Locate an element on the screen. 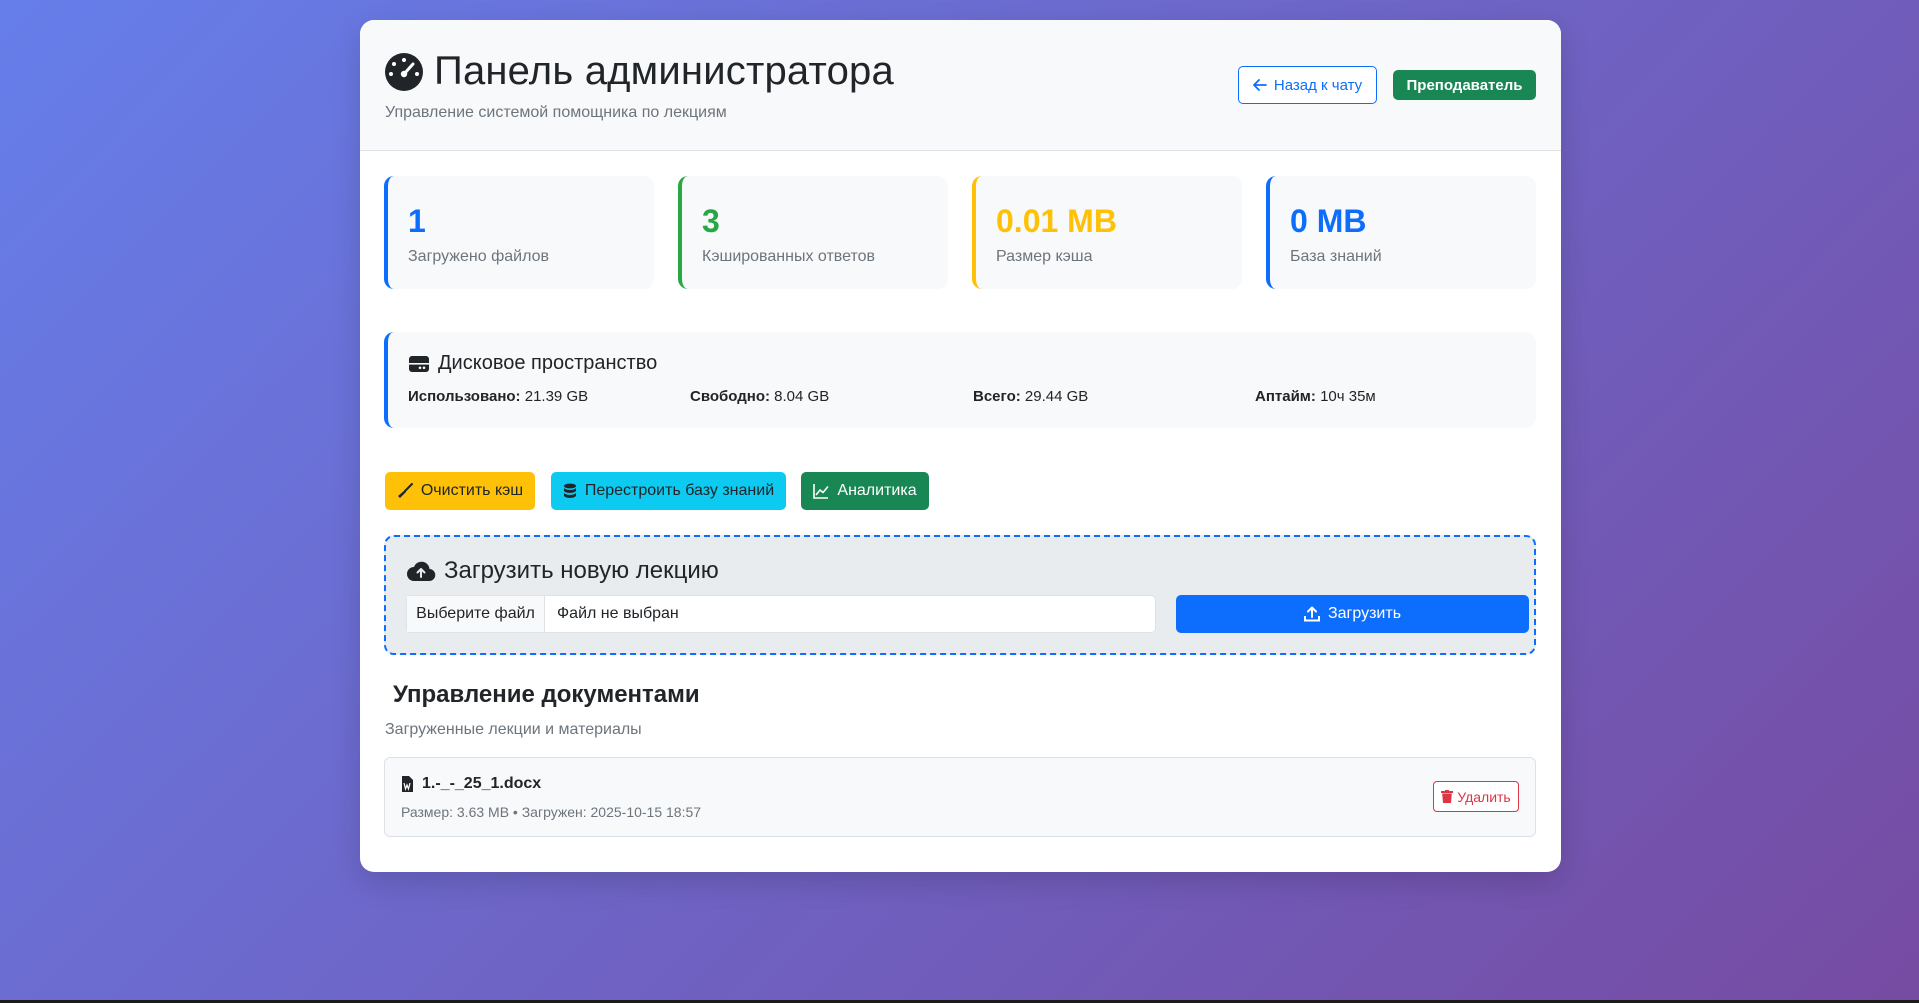  disk-total: Всего: 29.44 GB is located at coordinates (1031, 396).